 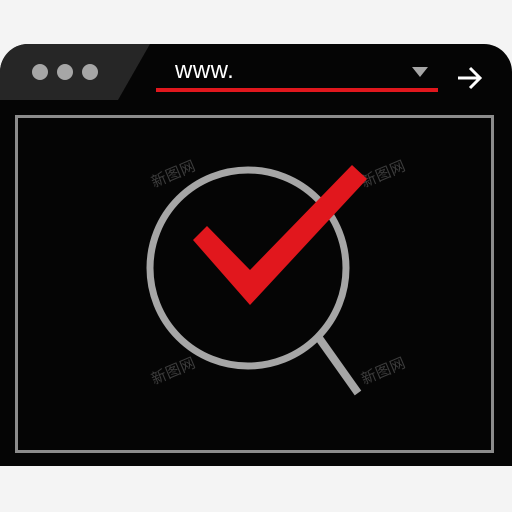 I want to click on address-bar-underline, so click(x=297, y=90).